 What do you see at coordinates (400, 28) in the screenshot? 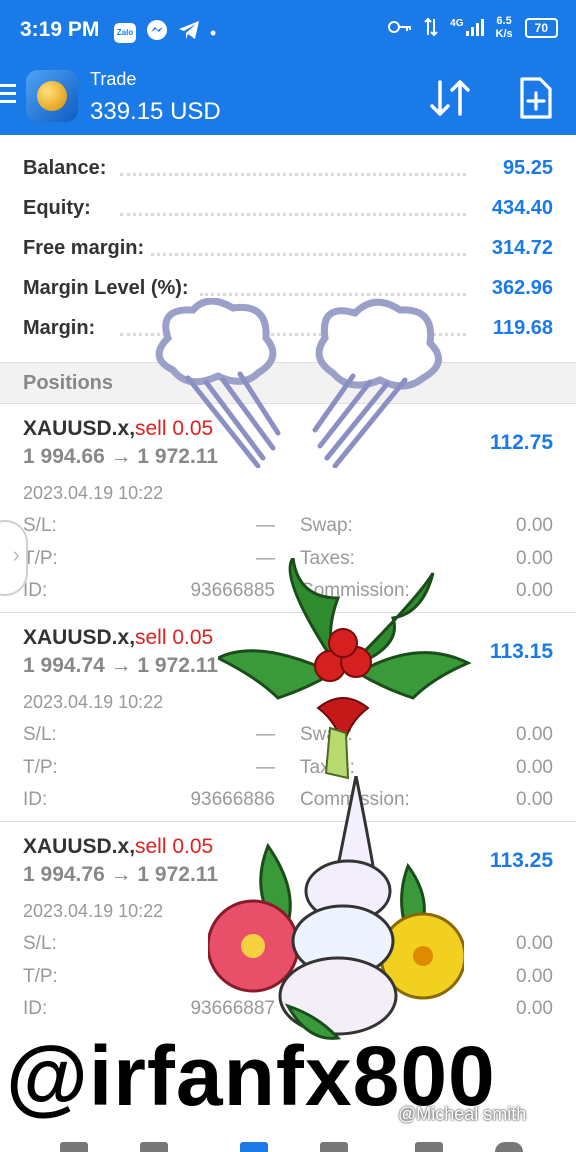
I see `key-icon` at bounding box center [400, 28].